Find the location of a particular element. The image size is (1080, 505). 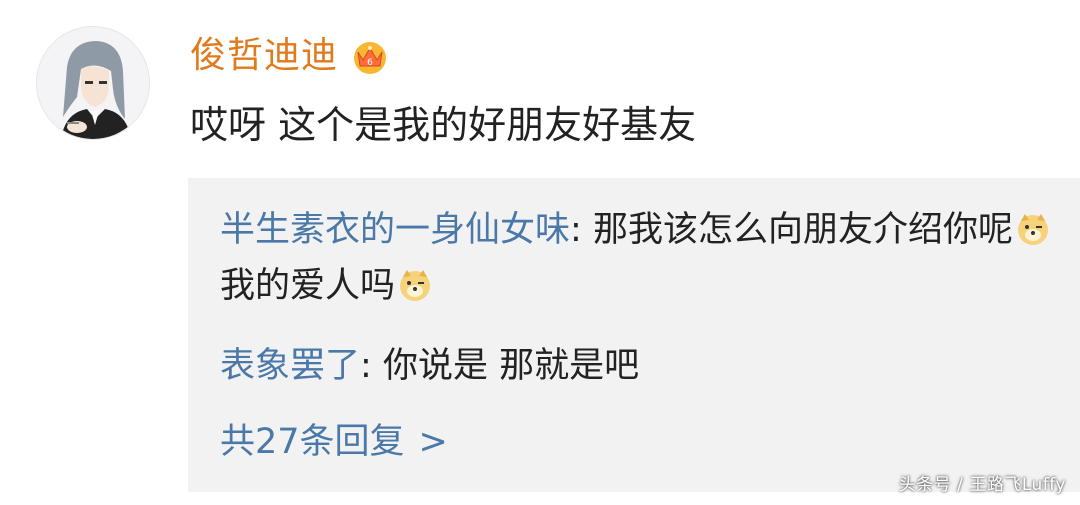

crown-badge-icon: 6 is located at coordinates (370, 58).